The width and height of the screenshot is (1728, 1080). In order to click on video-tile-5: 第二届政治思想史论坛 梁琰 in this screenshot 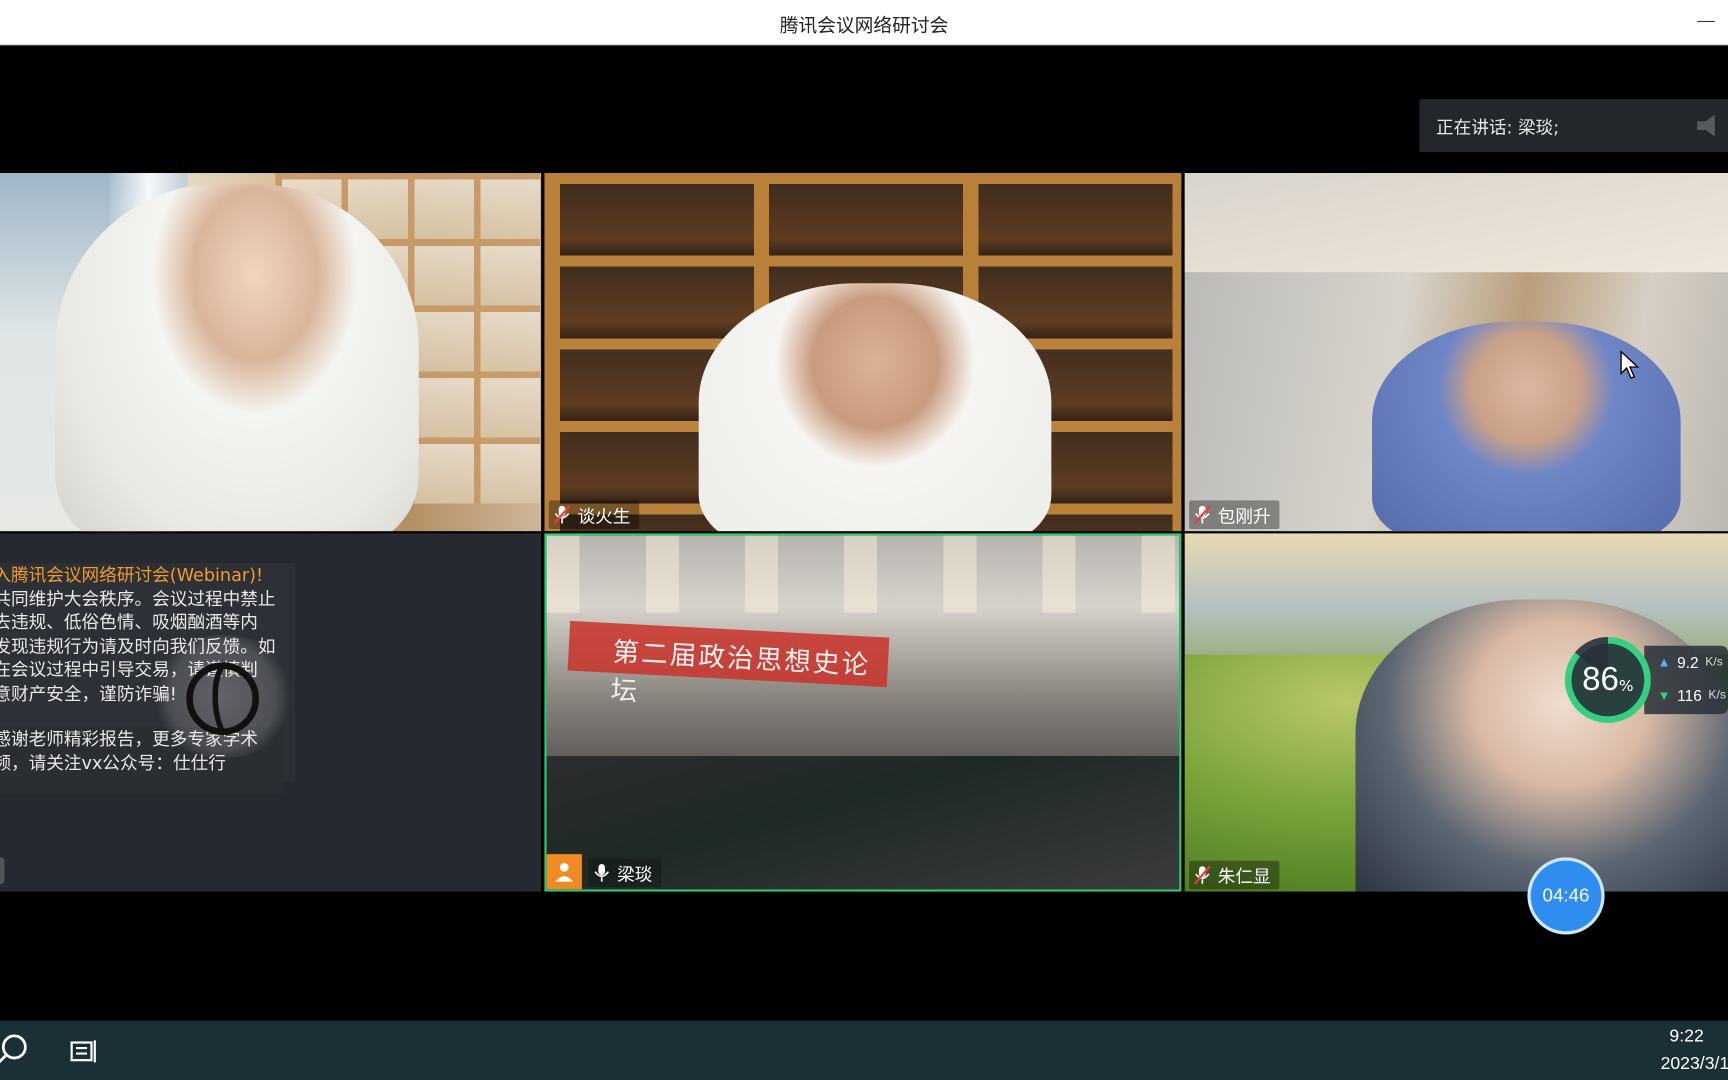, I will do `click(863, 712)`.